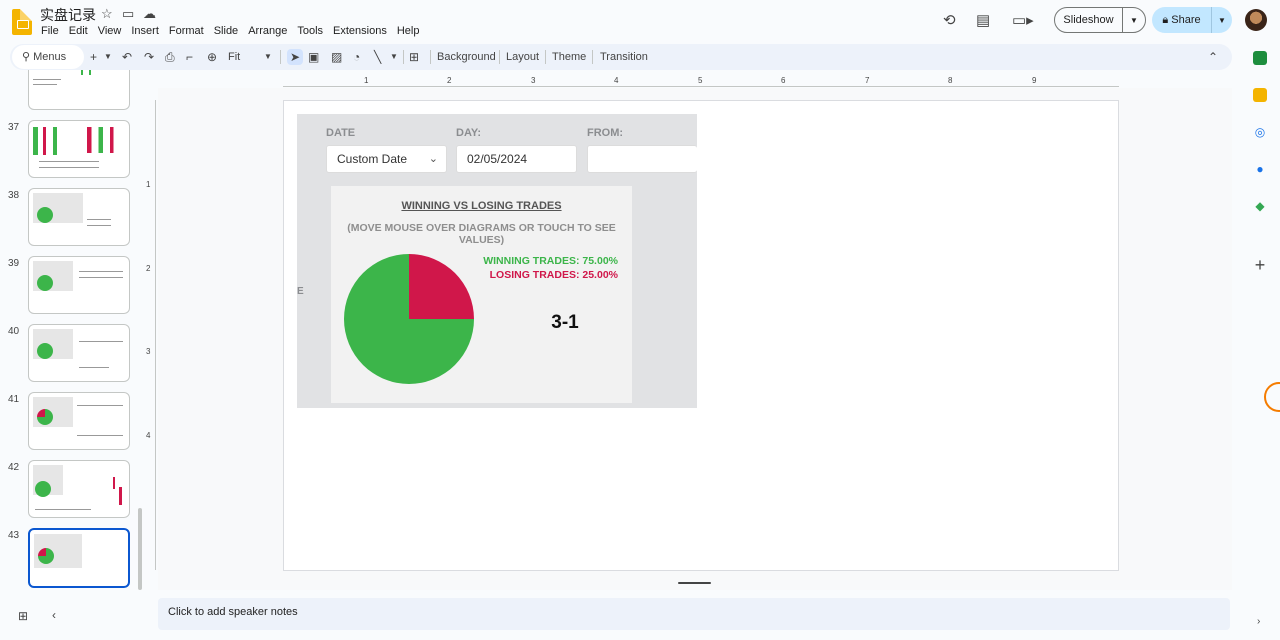  I want to click on select-tool-icon: ➤, so click(295, 57).